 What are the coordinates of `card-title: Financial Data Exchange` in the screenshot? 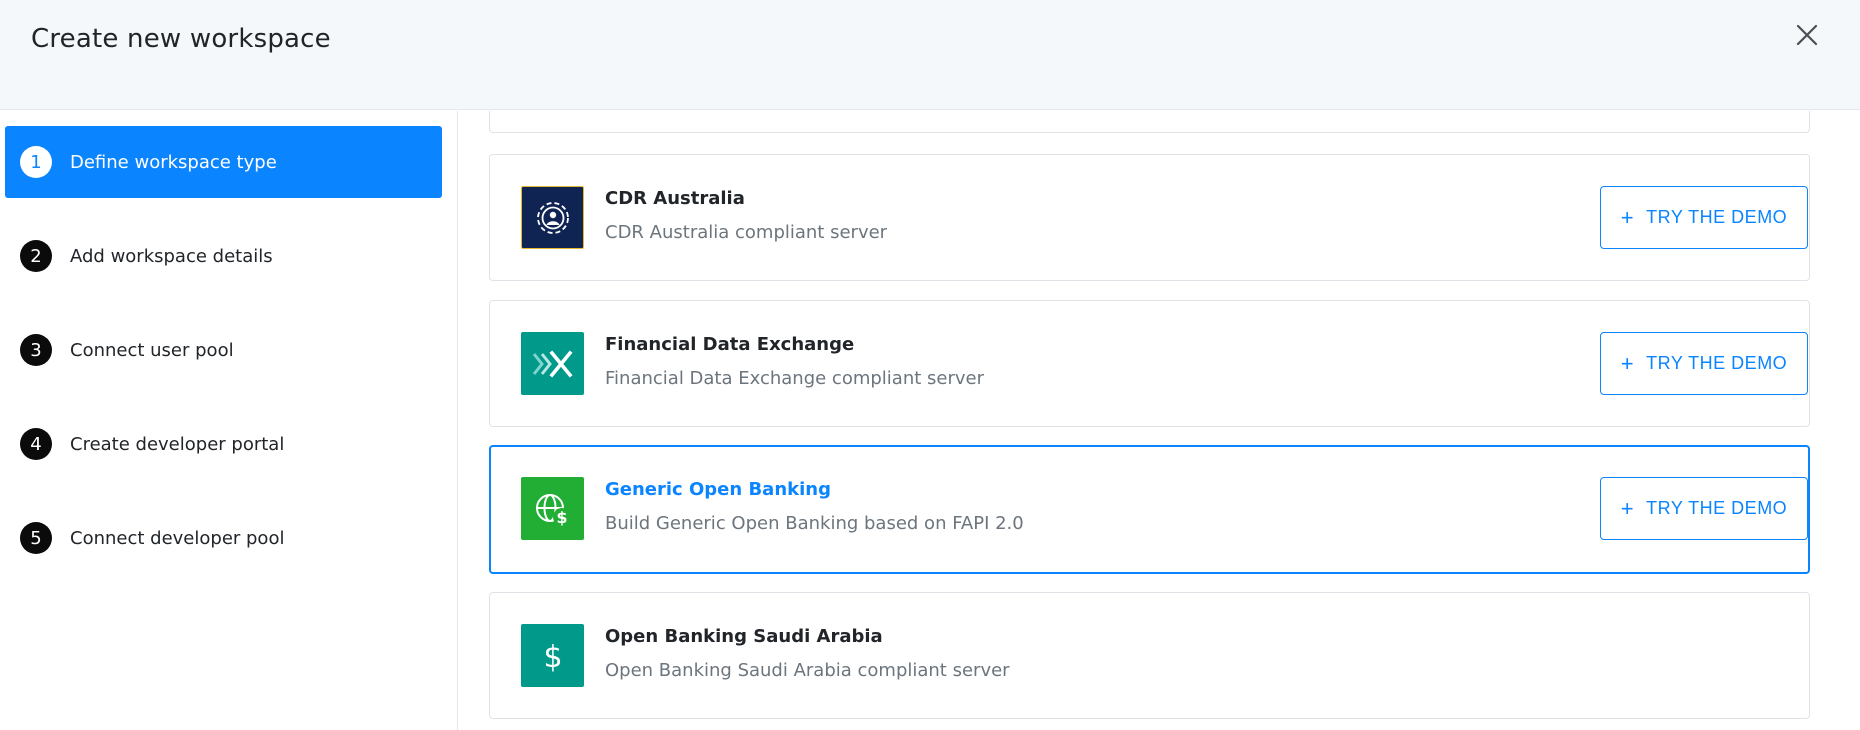 It's located at (730, 344).